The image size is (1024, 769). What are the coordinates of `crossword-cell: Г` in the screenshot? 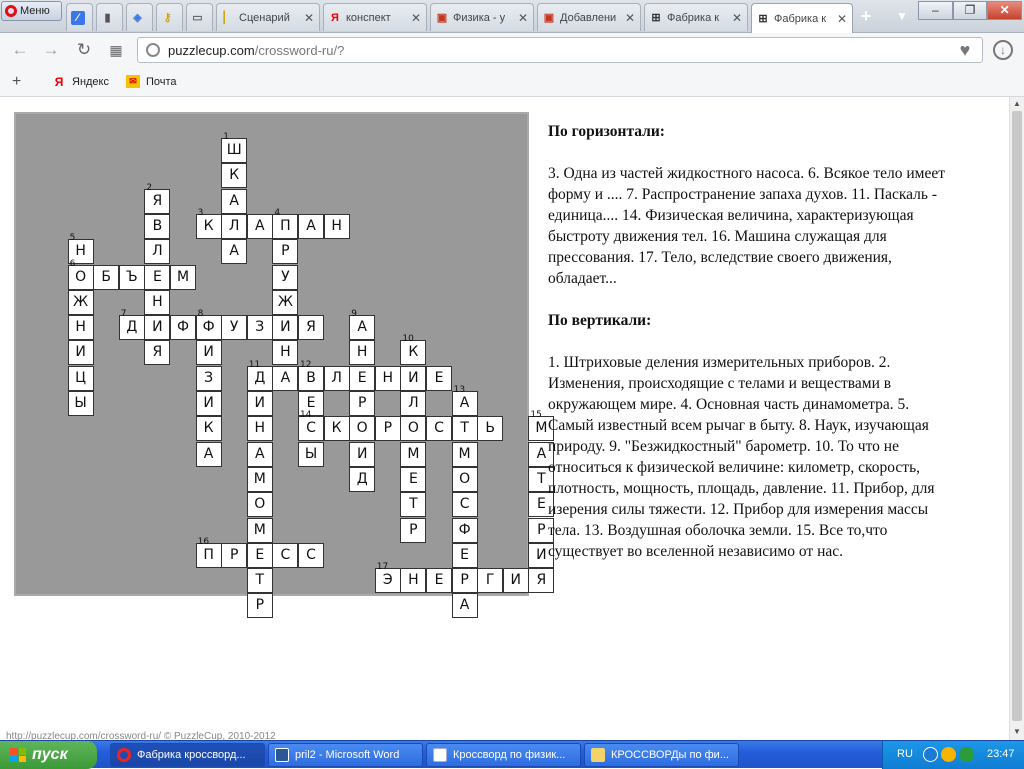 It's located at (490, 581).